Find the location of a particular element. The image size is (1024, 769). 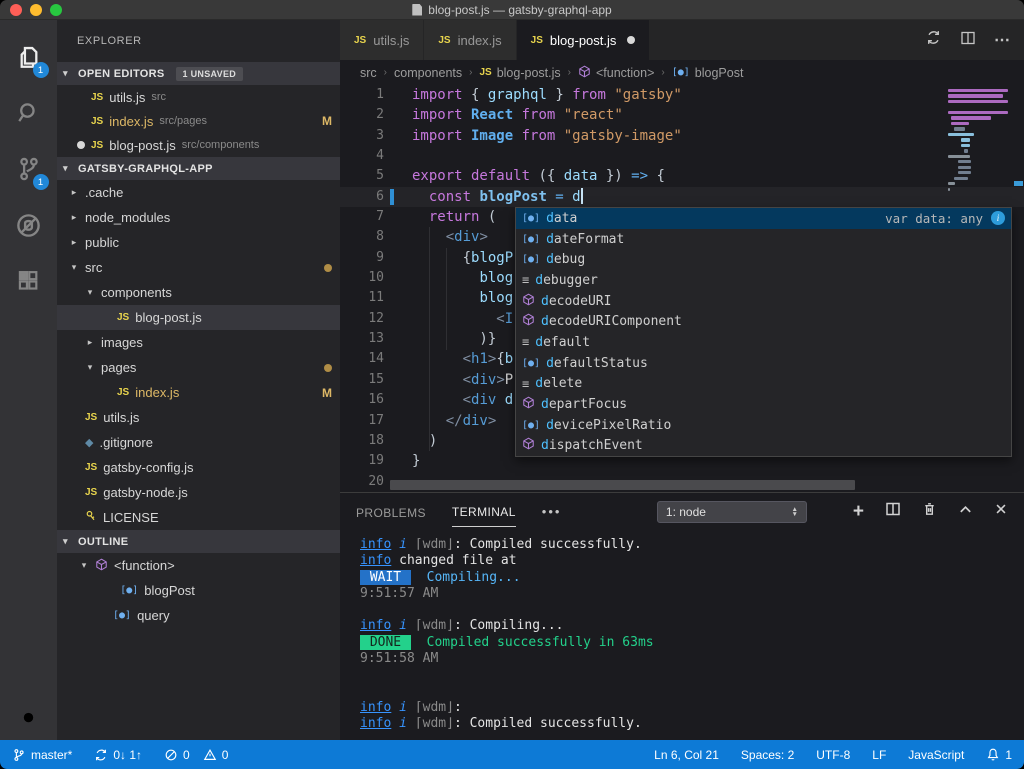

twistie-icon: ▾ is located at coordinates (84, 565).